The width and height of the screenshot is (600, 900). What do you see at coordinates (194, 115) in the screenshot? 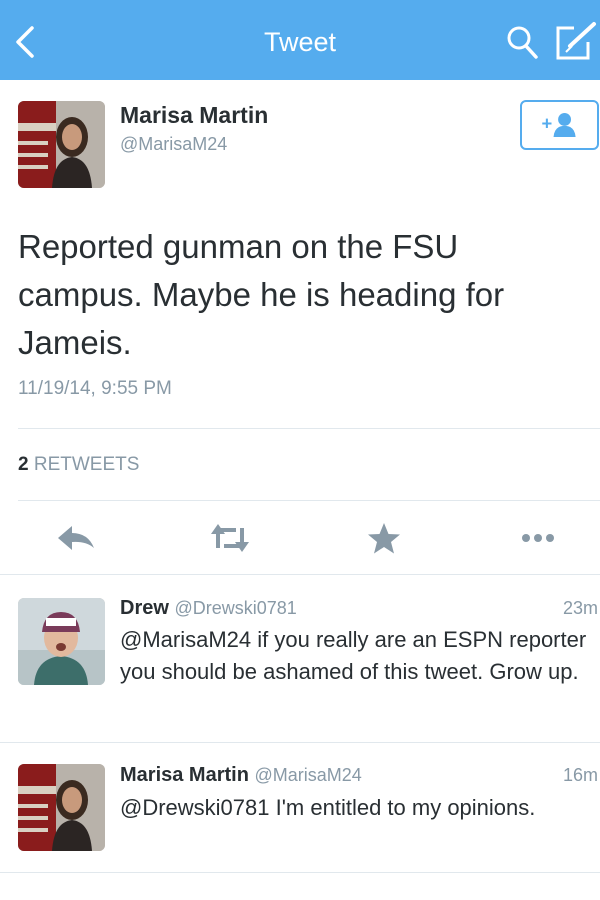
I see `author-name: Marisa Martin` at bounding box center [194, 115].